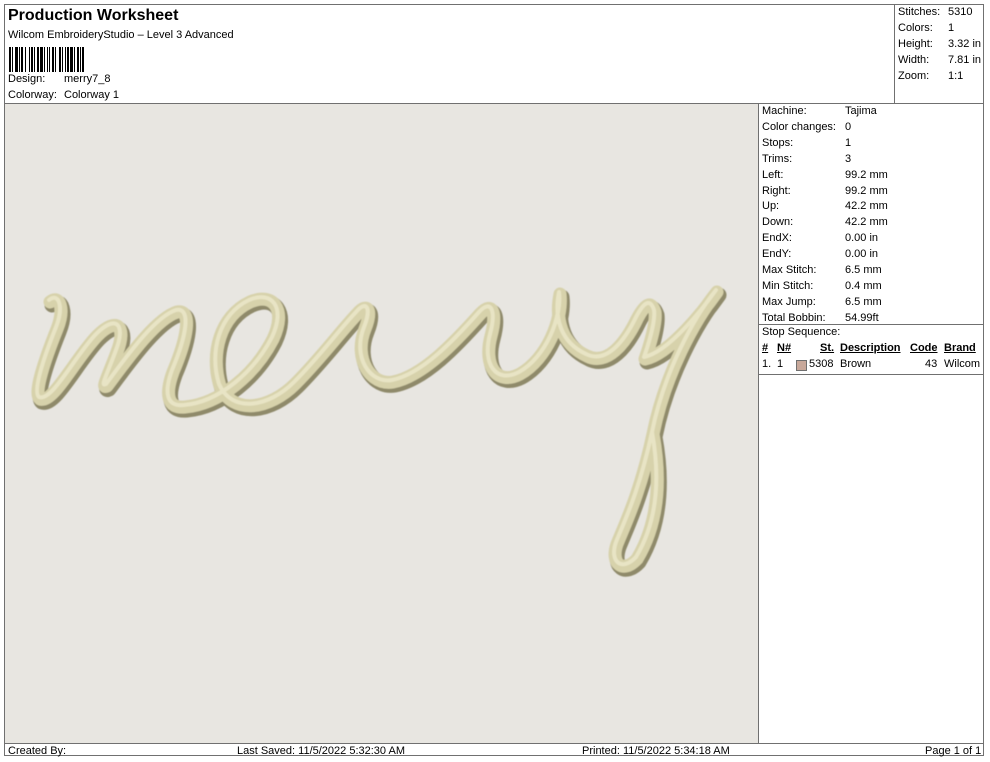 This screenshot has width=990, height=762. What do you see at coordinates (939, 44) in the screenshot?
I see `stat-height: Height: 3.32 in` at bounding box center [939, 44].